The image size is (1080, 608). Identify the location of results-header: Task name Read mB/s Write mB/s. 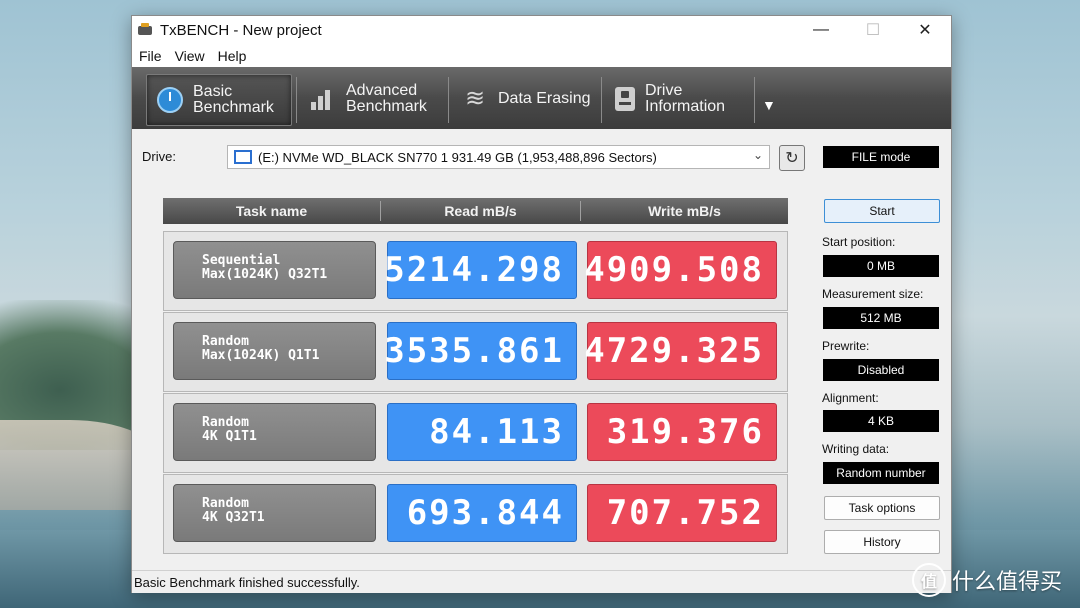
(475, 211).